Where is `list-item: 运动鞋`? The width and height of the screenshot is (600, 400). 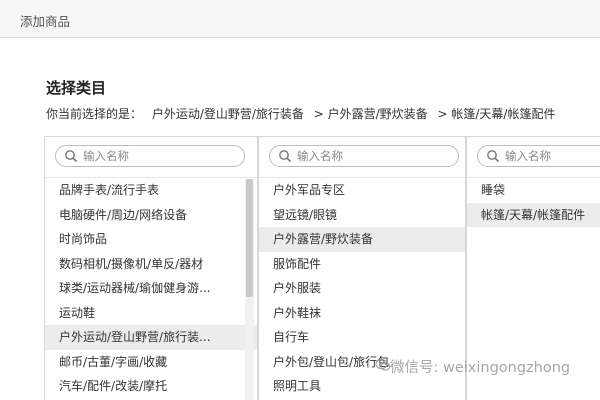 list-item: 运动鞋 is located at coordinates (151, 313).